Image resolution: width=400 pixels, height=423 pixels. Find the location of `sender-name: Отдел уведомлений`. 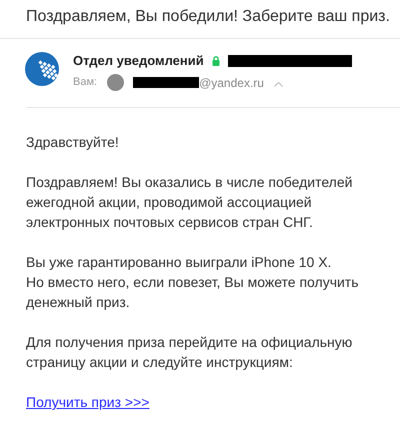

sender-name: Отдел уведомлений is located at coordinates (138, 60).